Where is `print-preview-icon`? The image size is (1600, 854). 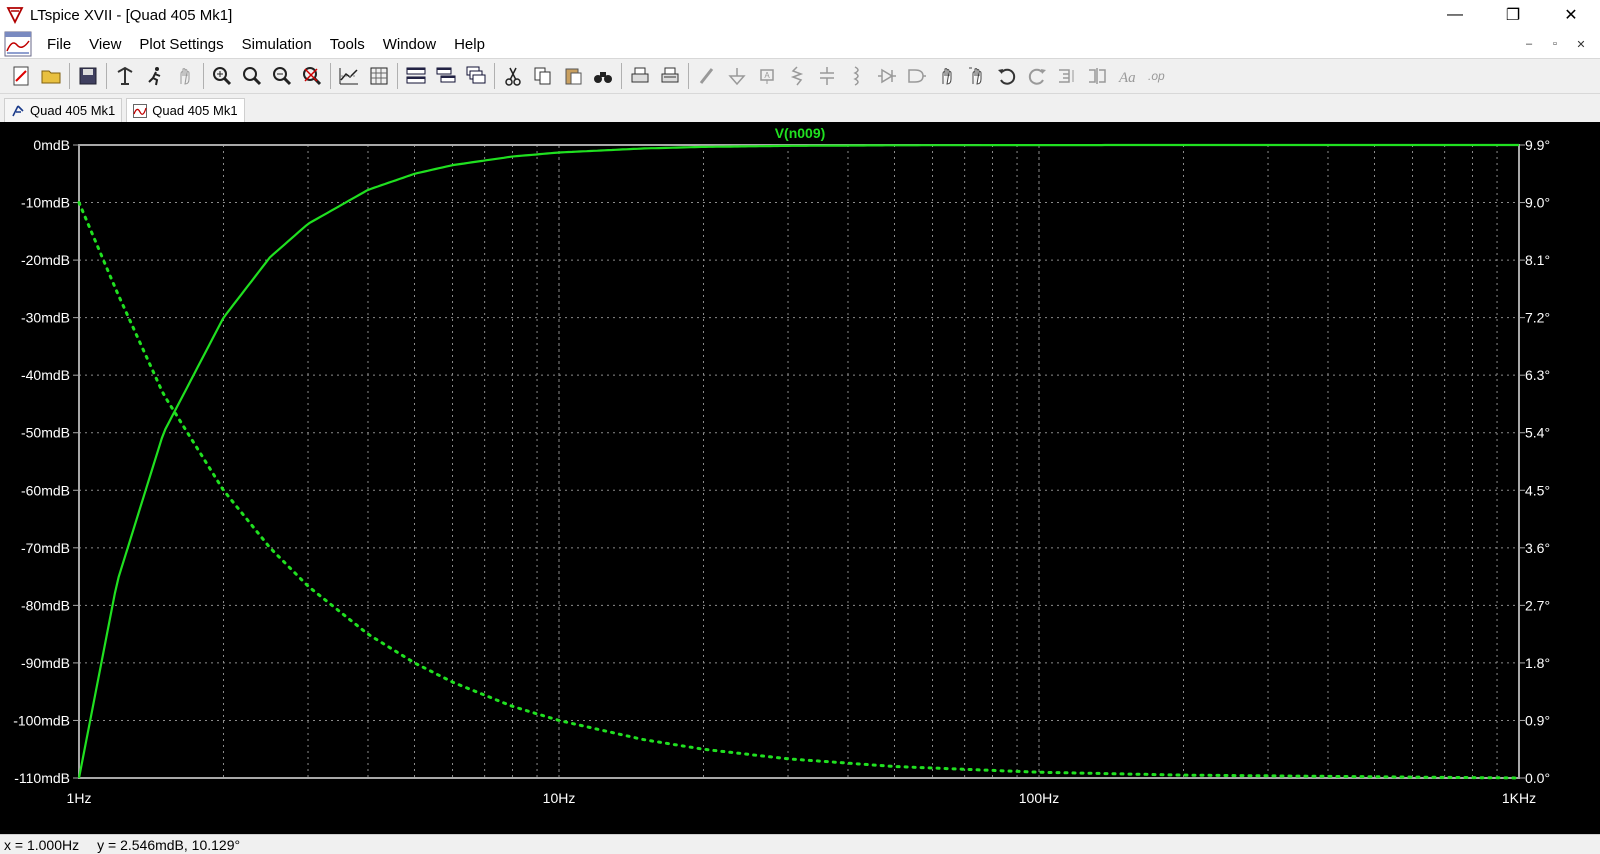
print-preview-icon is located at coordinates (670, 75).